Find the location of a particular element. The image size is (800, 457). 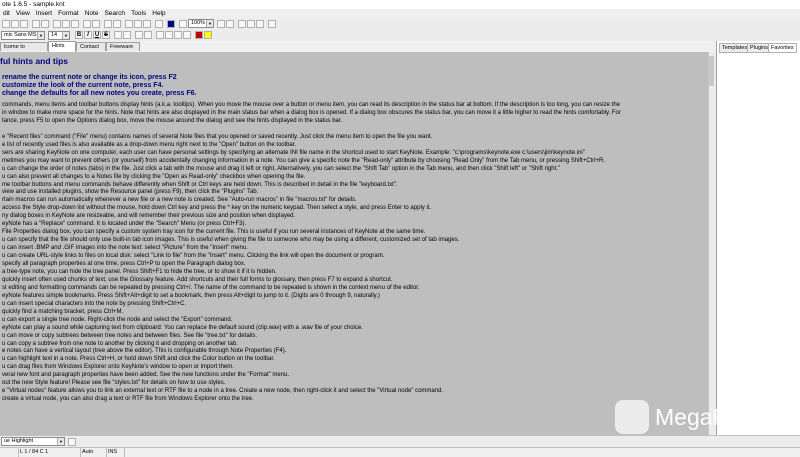

delete-note-icon is located at coordinates (147, 24).